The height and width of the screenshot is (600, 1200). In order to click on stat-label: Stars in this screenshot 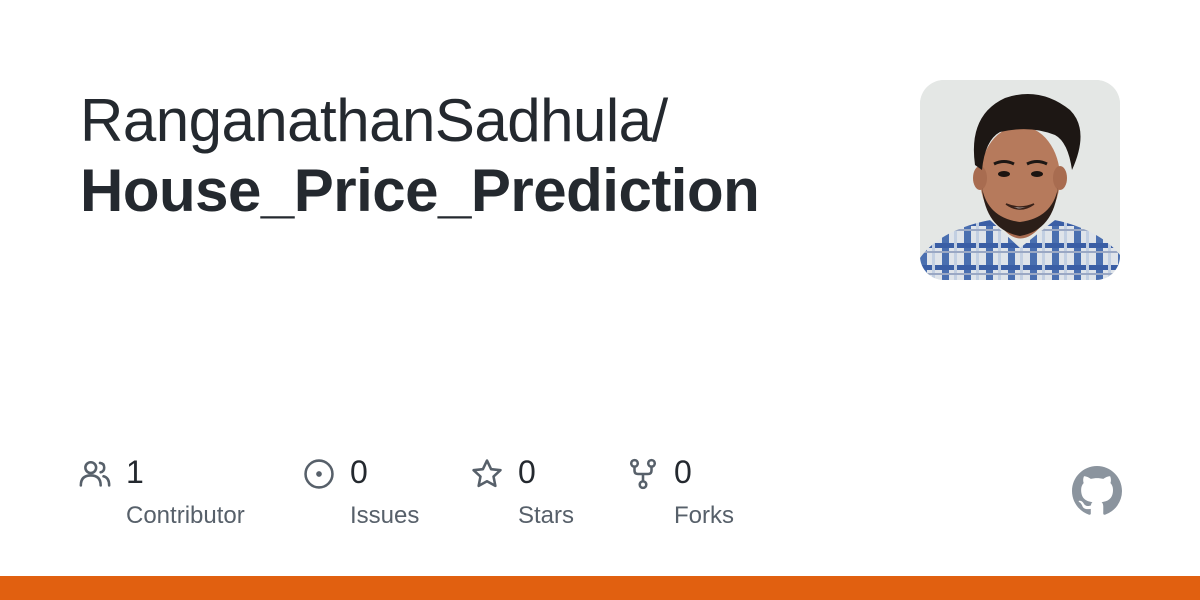, I will do `click(546, 515)`.